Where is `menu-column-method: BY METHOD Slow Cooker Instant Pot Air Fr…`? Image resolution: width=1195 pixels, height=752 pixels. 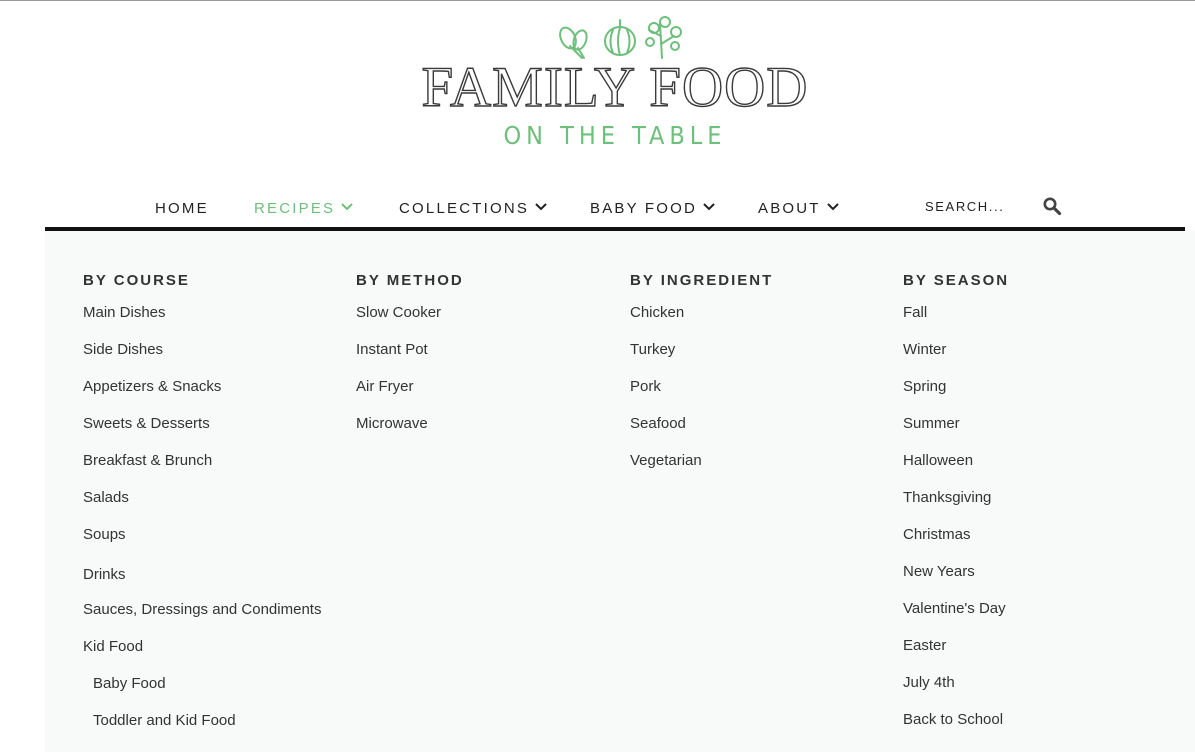 menu-column-method: BY METHOD Slow Cooker Instant Pot Air Fr… is located at coordinates (410, 358).